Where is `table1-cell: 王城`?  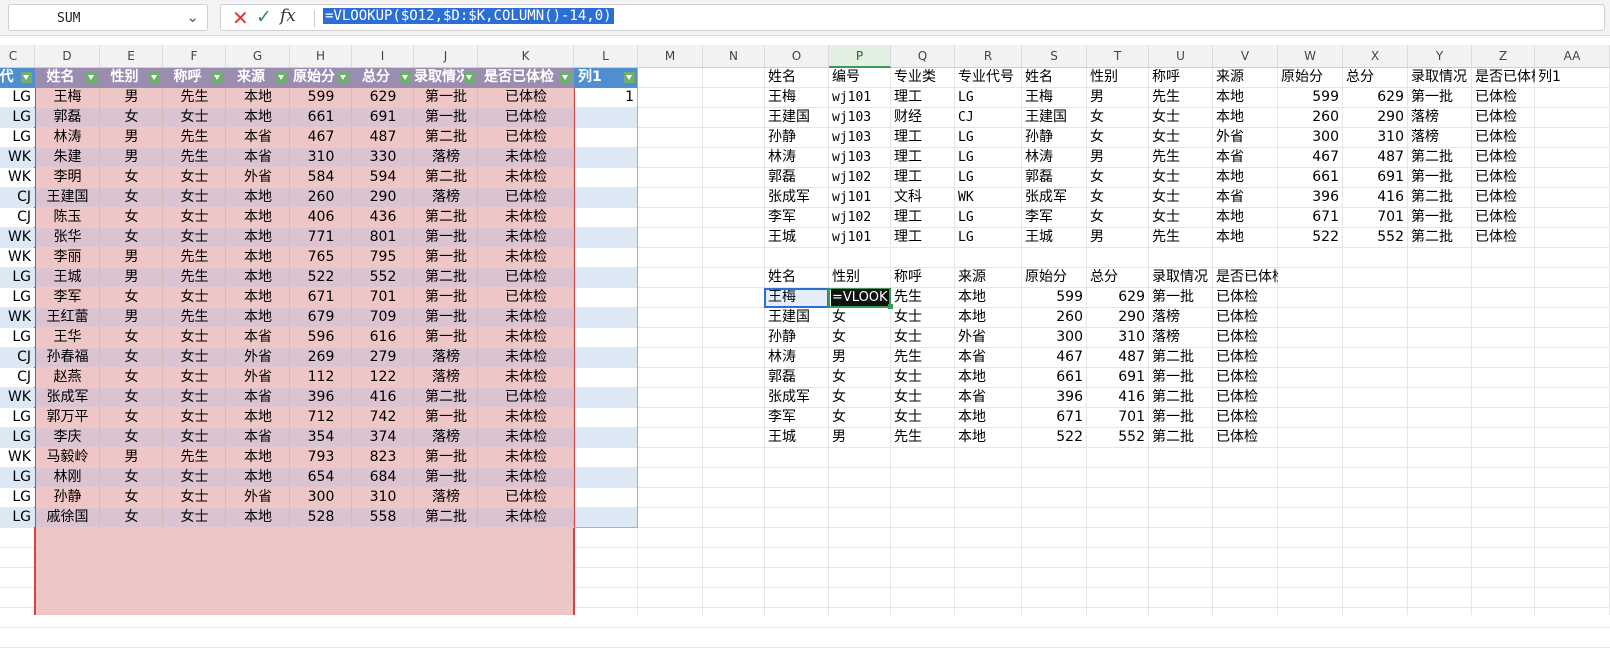 table1-cell: 王城 is located at coordinates (67, 278).